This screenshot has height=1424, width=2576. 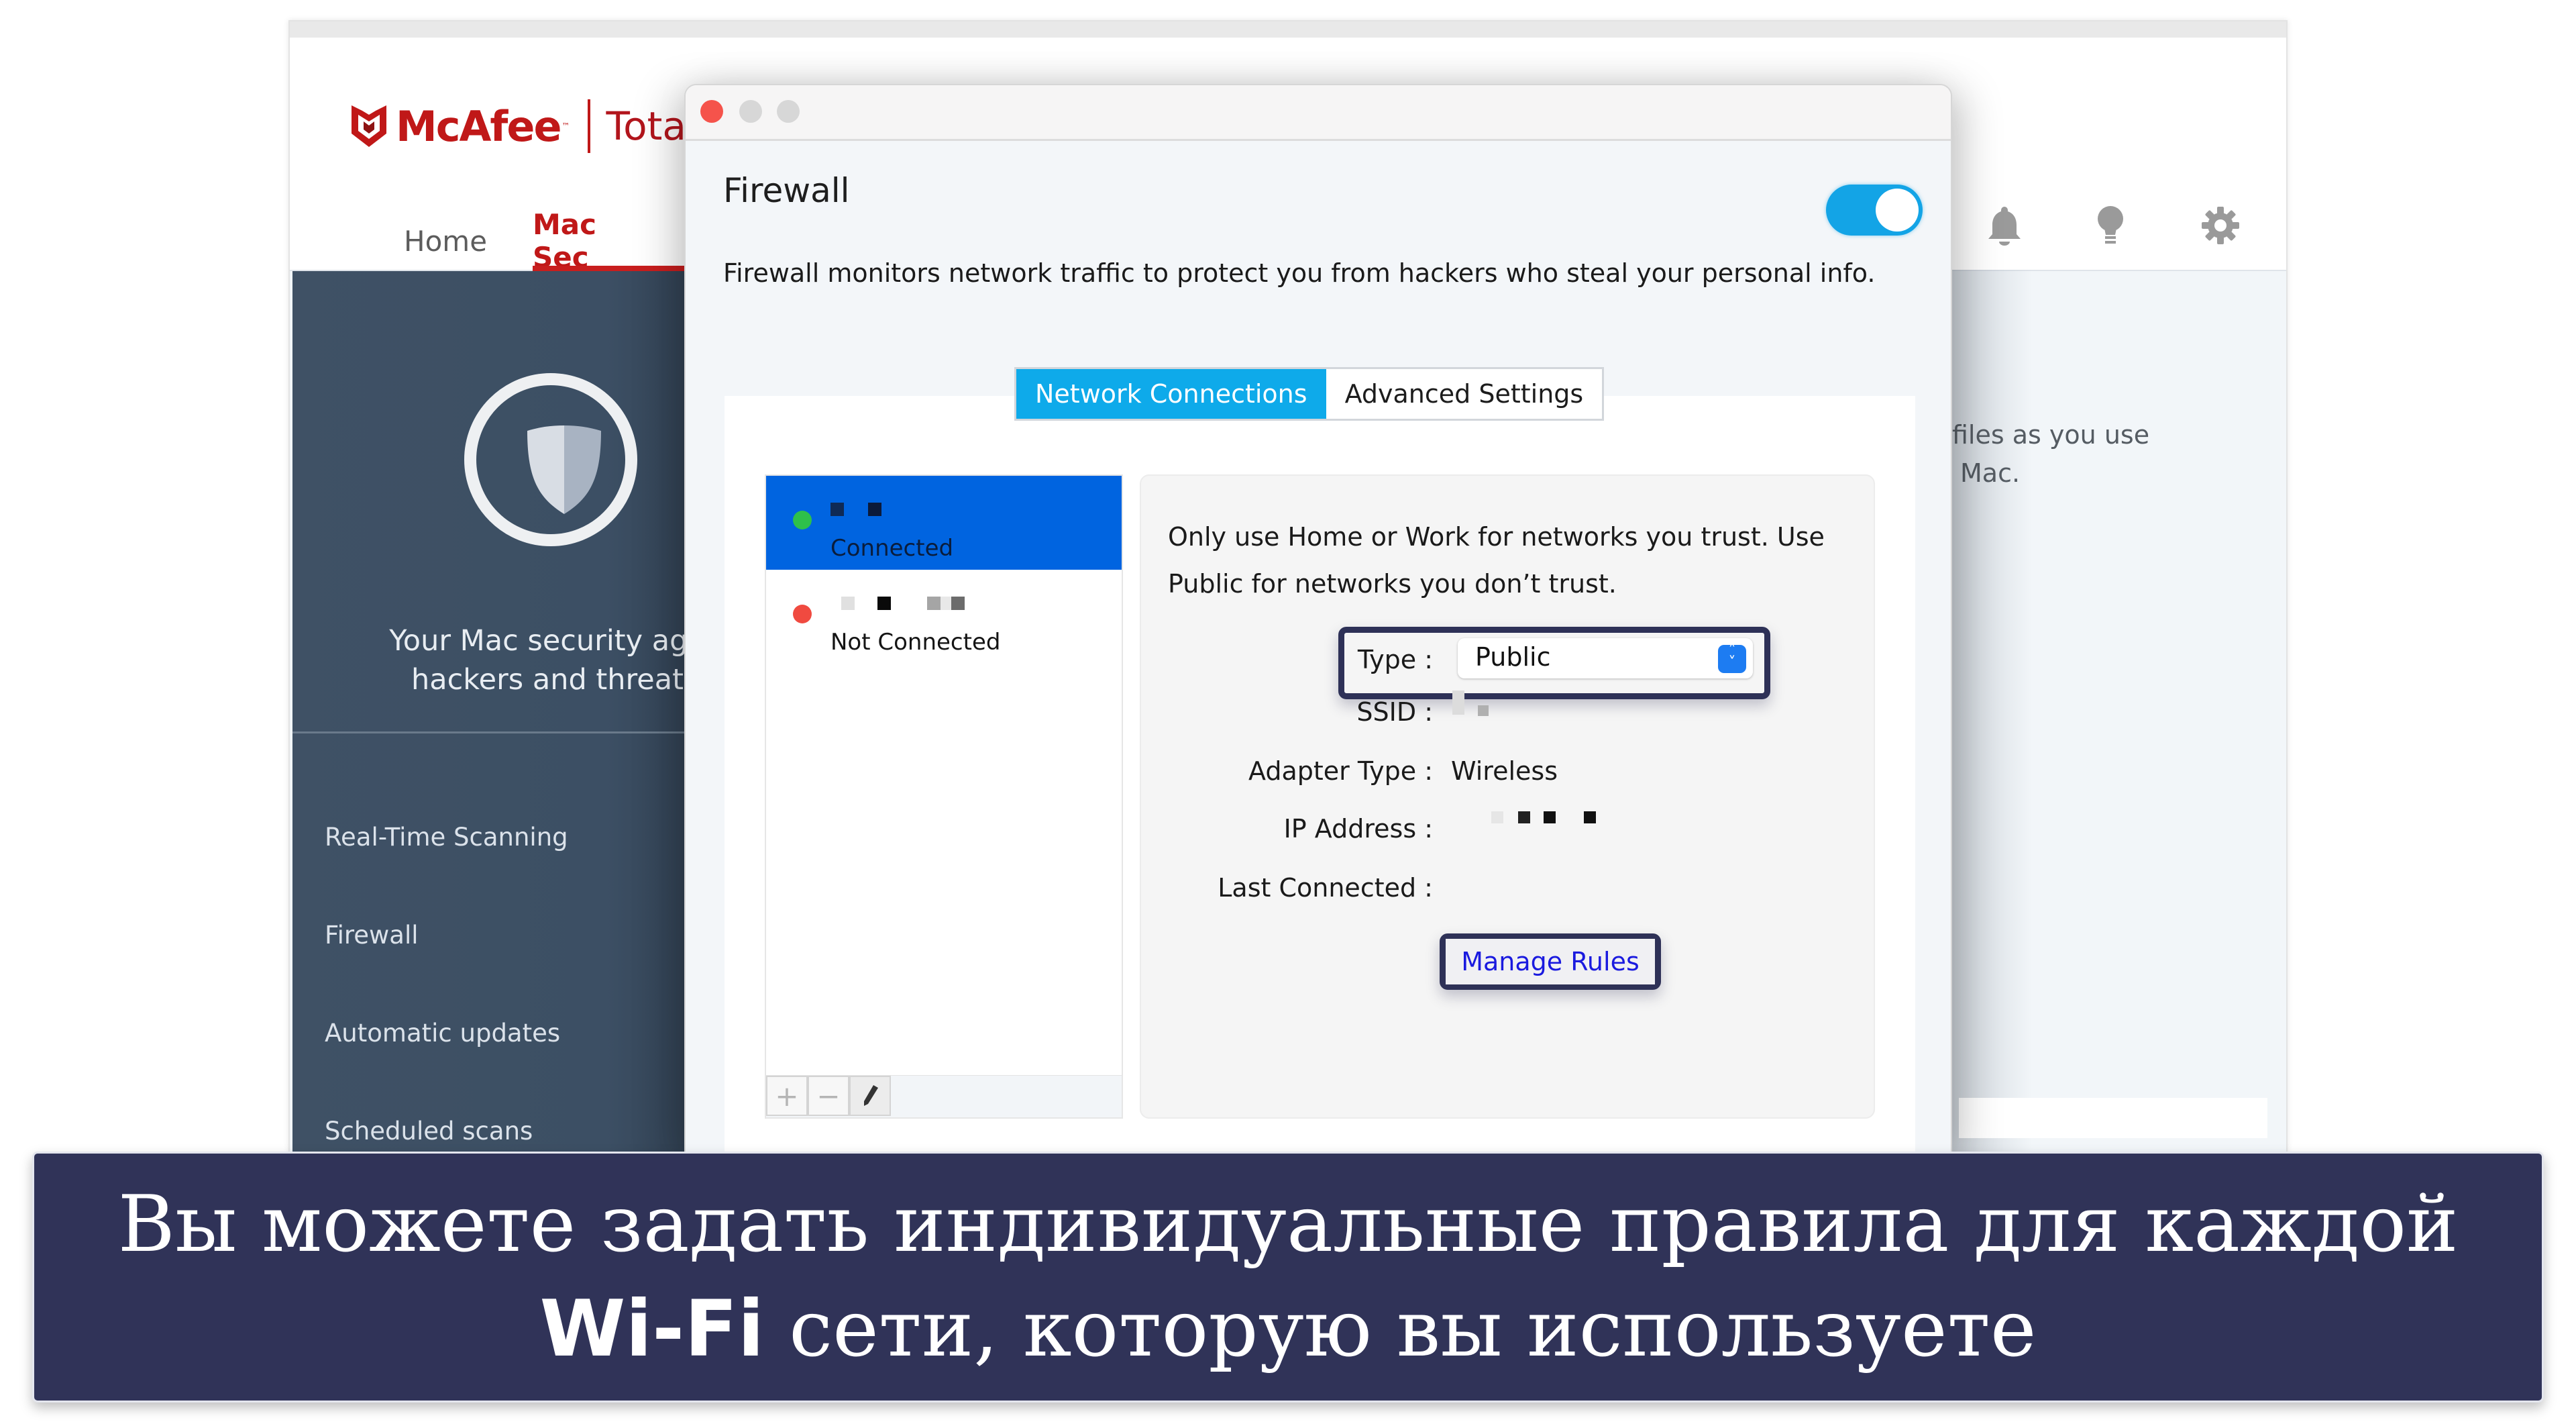 What do you see at coordinates (1288, 29) in the screenshot?
I see `window-top-bar` at bounding box center [1288, 29].